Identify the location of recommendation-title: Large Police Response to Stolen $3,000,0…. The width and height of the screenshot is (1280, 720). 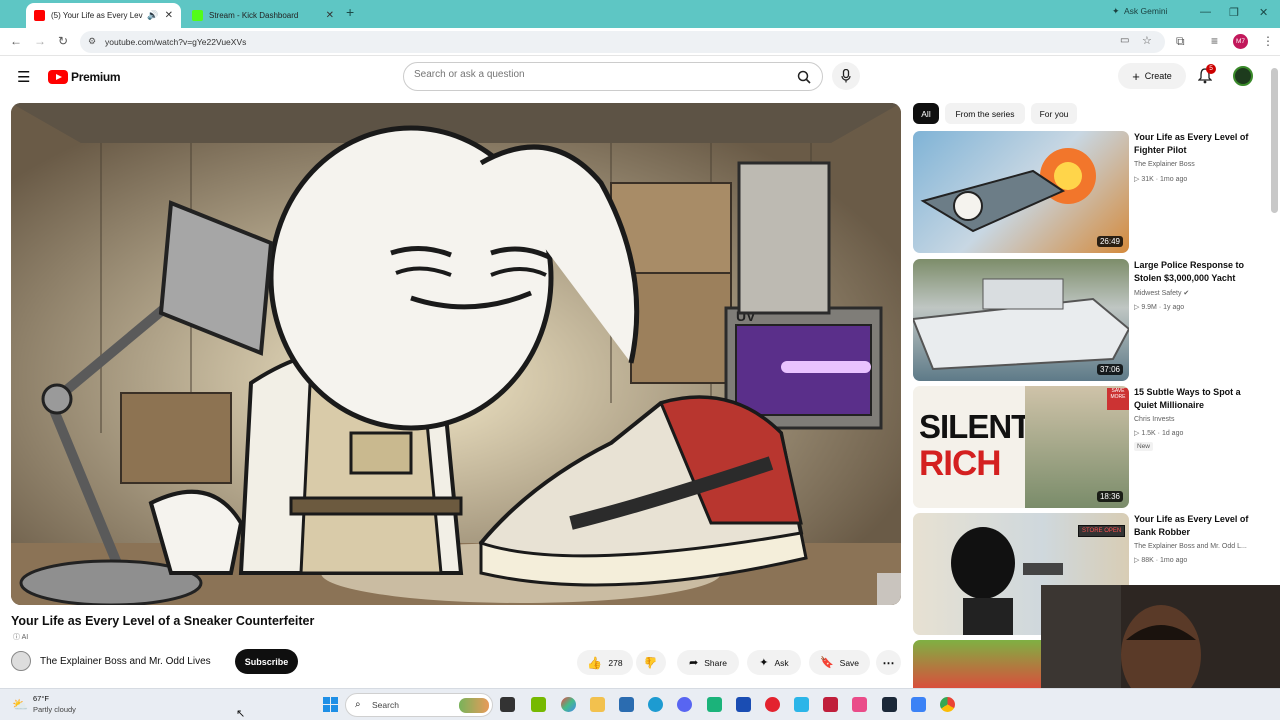
(1189, 271).